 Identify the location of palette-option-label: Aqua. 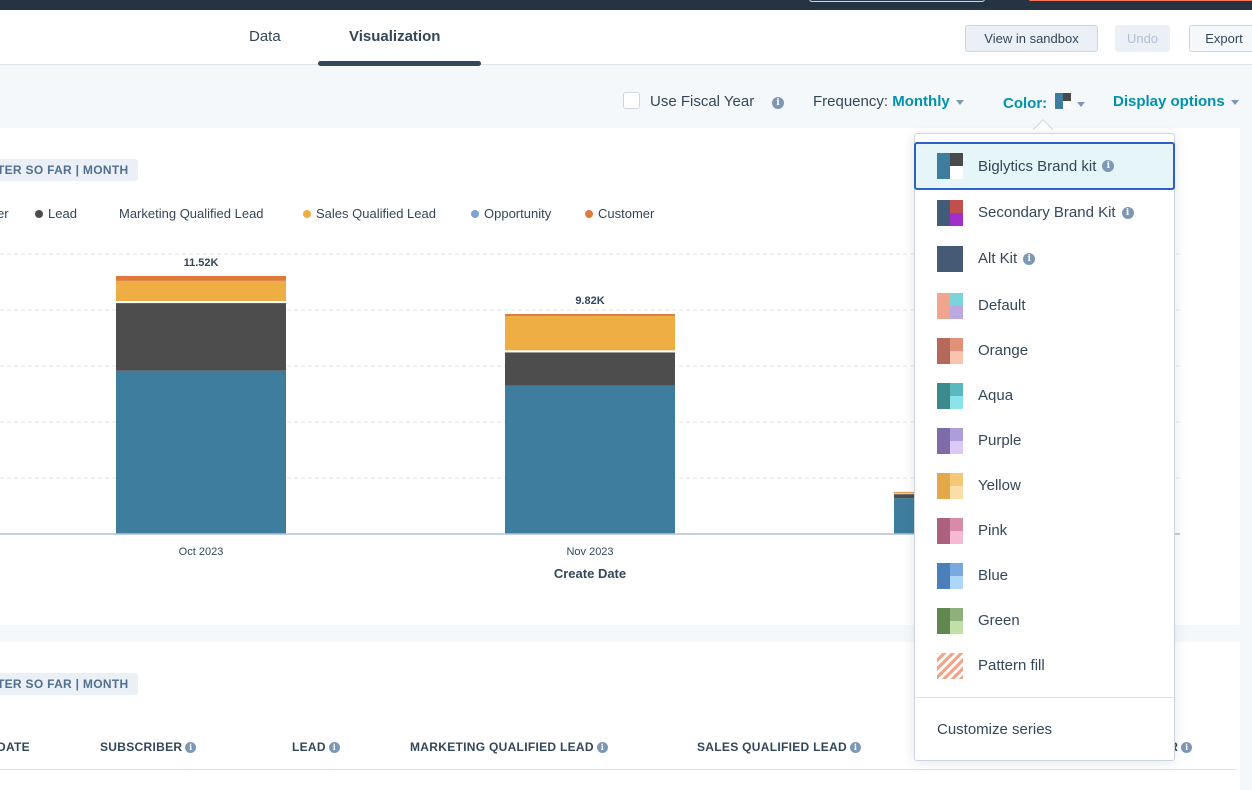
(996, 395).